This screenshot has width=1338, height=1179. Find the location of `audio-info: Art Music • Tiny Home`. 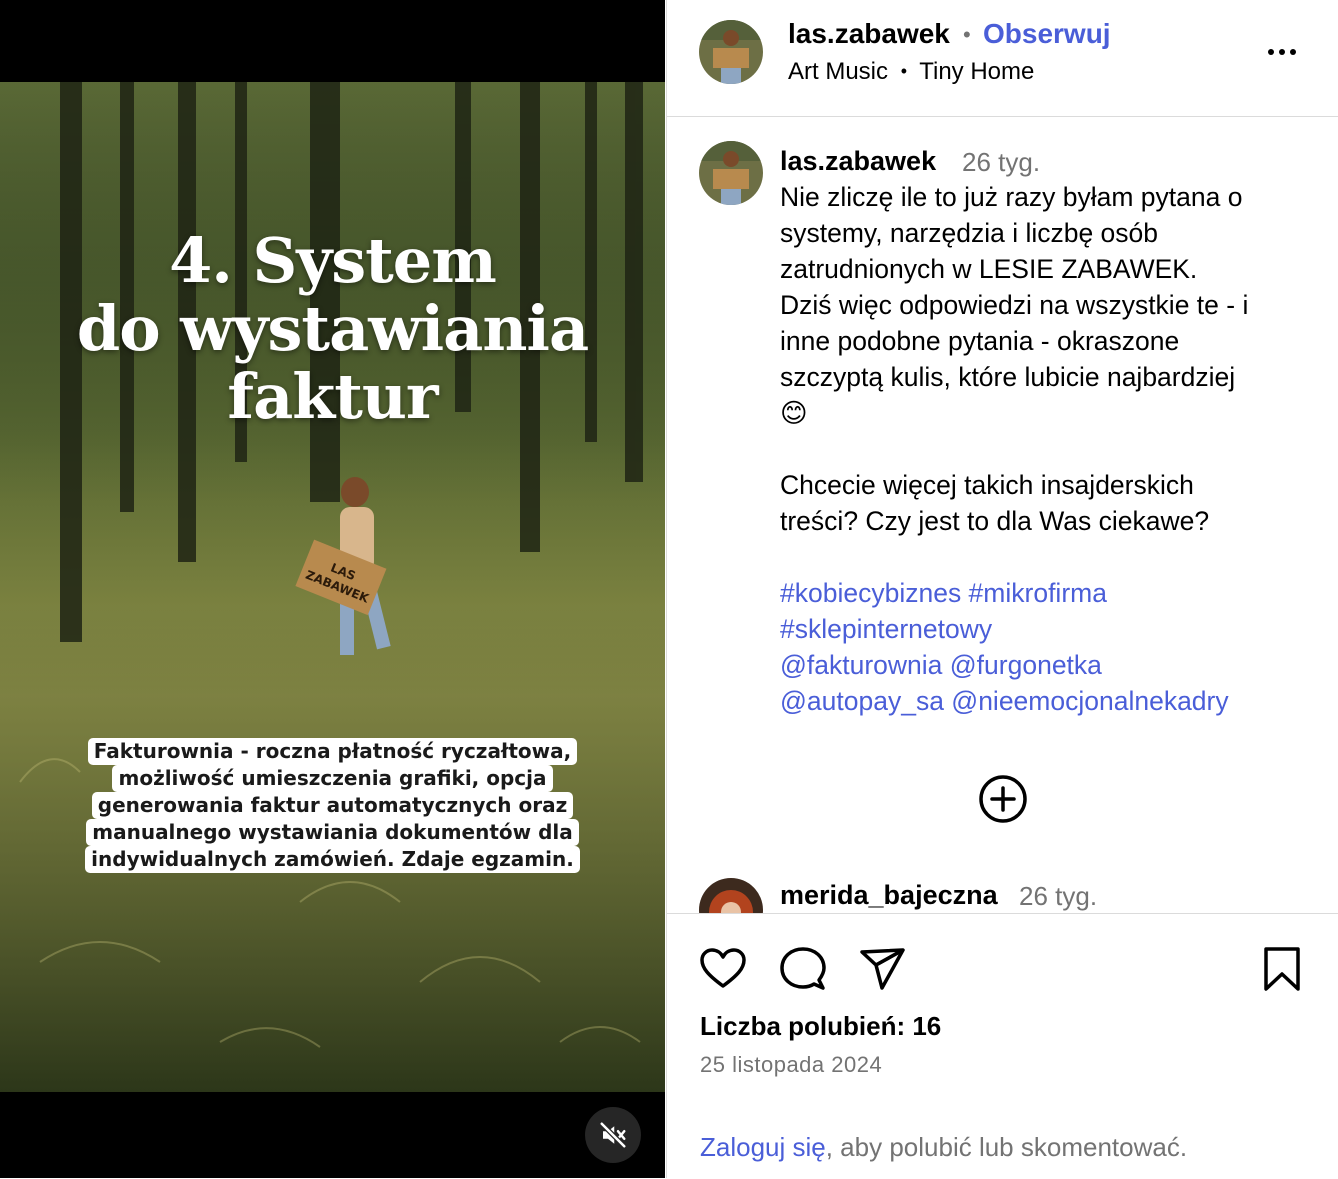

audio-info: Art Music • Tiny Home is located at coordinates (911, 72).